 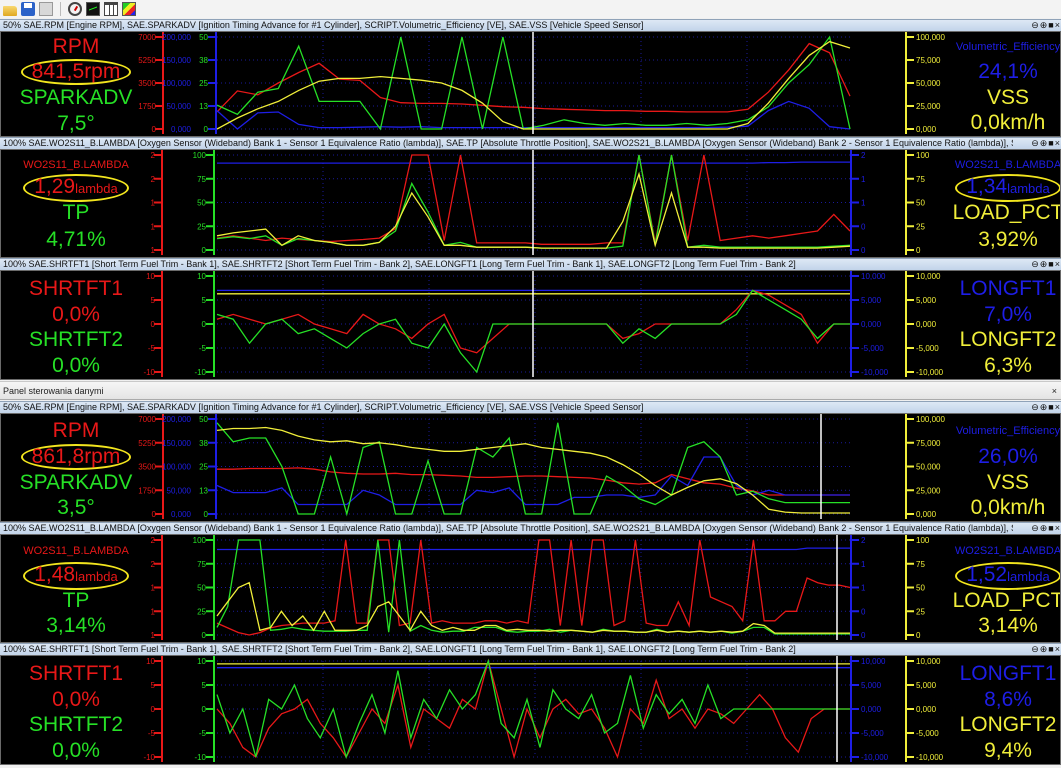 What do you see at coordinates (1008, 122) in the screenshot?
I see `param-value-vss: 0,0km/h` at bounding box center [1008, 122].